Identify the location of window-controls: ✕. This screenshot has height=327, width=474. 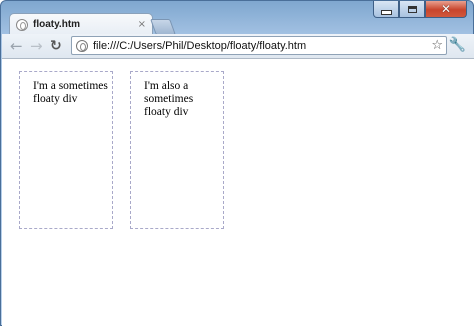
(420, 10).